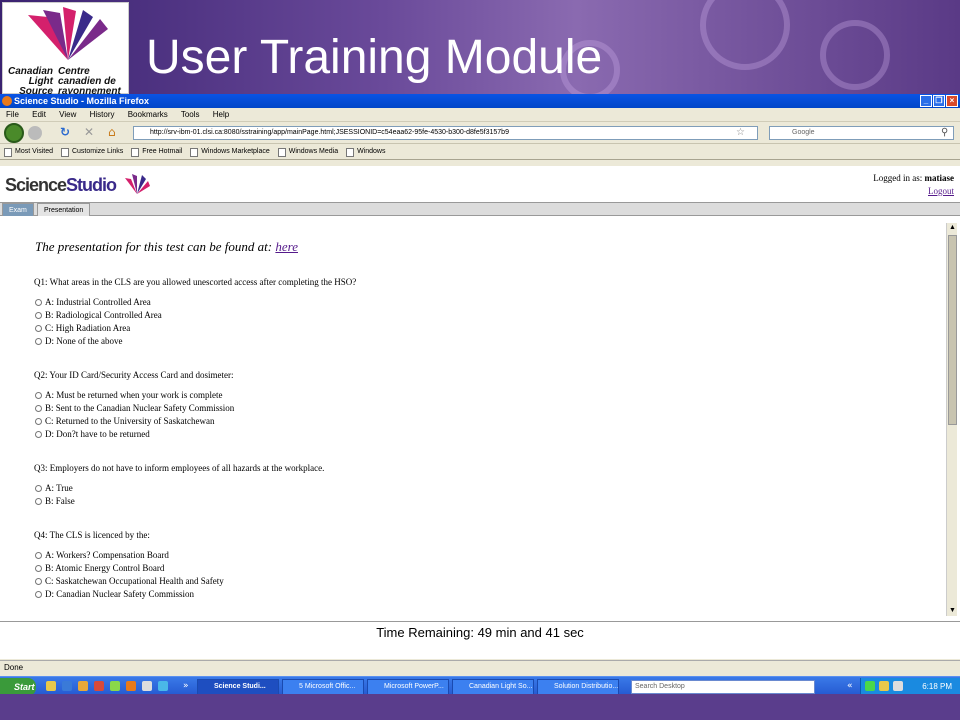 This screenshot has width=960, height=720. What do you see at coordinates (28, 152) in the screenshot?
I see `bookmark-item: Most Visited` at bounding box center [28, 152].